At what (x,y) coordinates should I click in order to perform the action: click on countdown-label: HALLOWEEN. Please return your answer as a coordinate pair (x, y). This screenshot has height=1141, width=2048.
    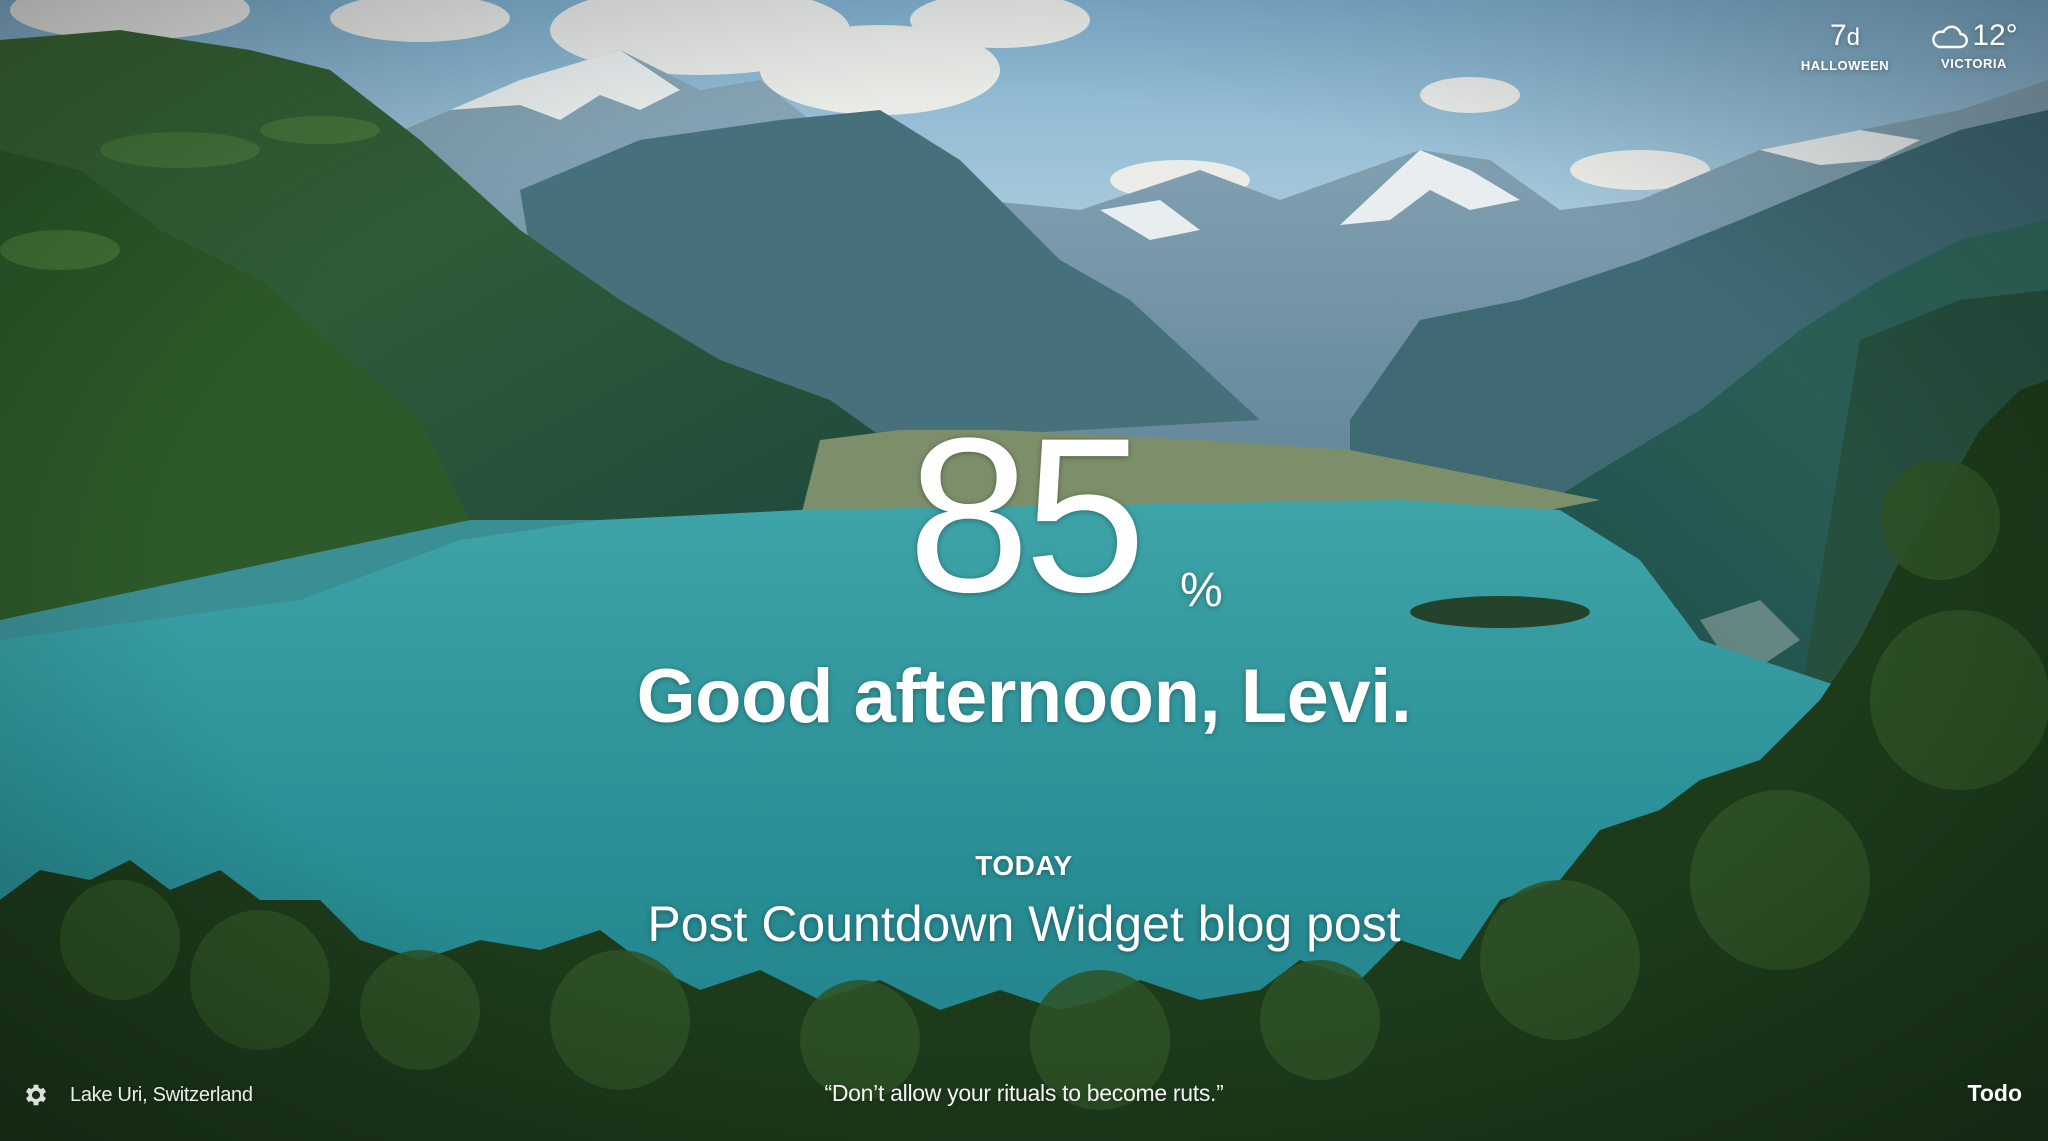
    Looking at the image, I should click on (1845, 65).